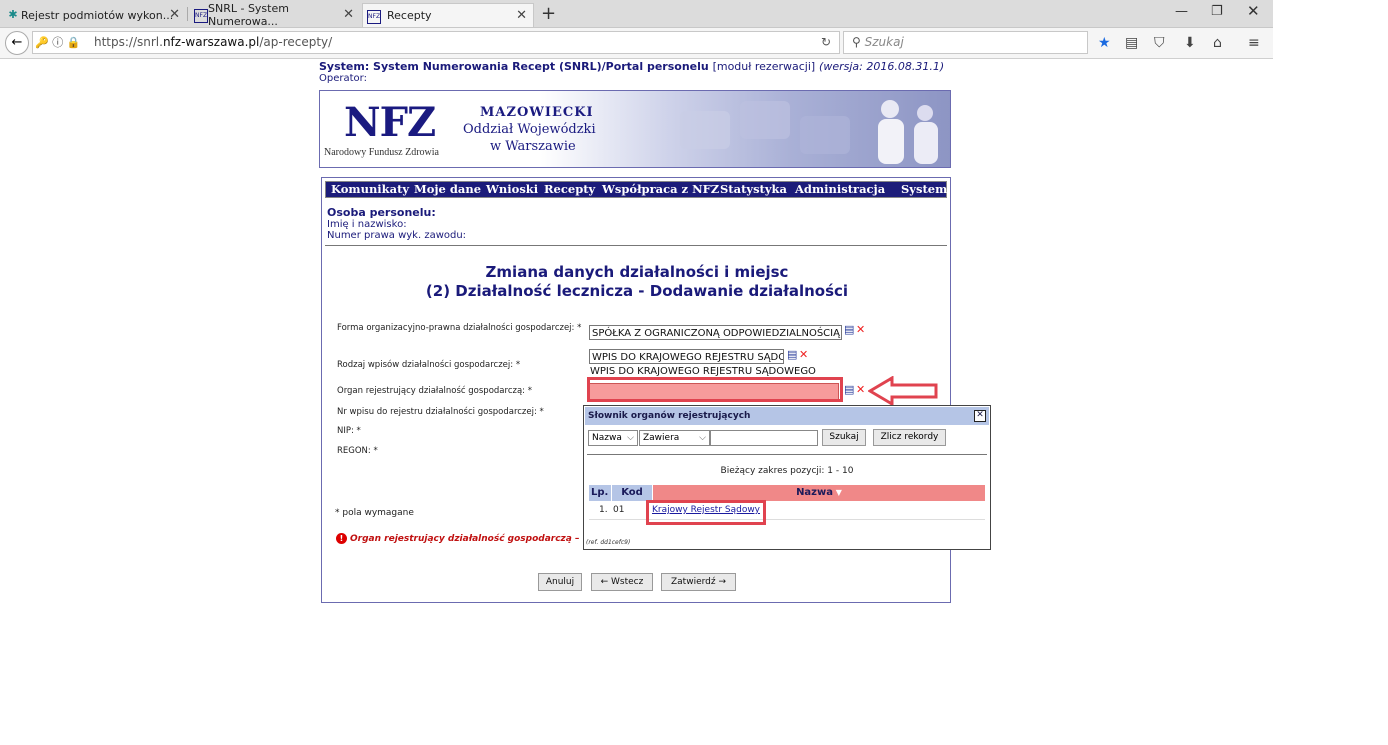 This screenshot has width=1388, height=745. I want to click on url-text: https://snrl.nfz-warszawa.pl/ap-recepty/, so click(213, 42).